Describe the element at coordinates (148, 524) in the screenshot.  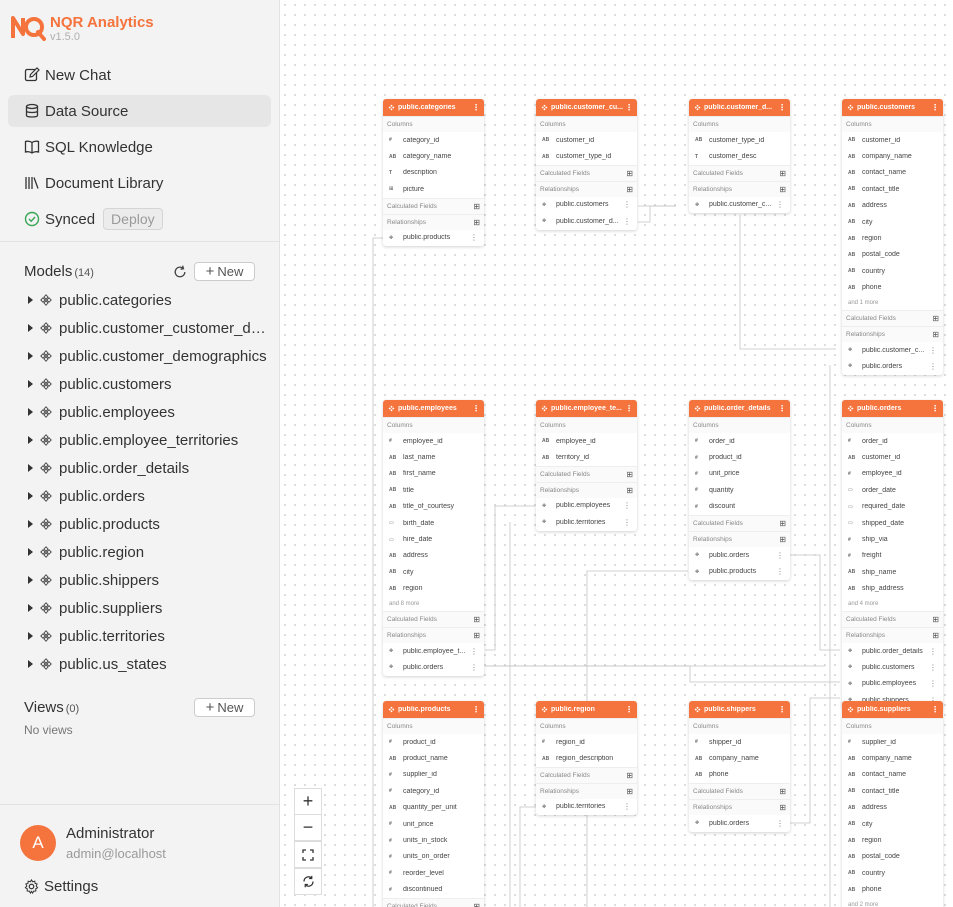
I see `model-item: public.products` at that location.